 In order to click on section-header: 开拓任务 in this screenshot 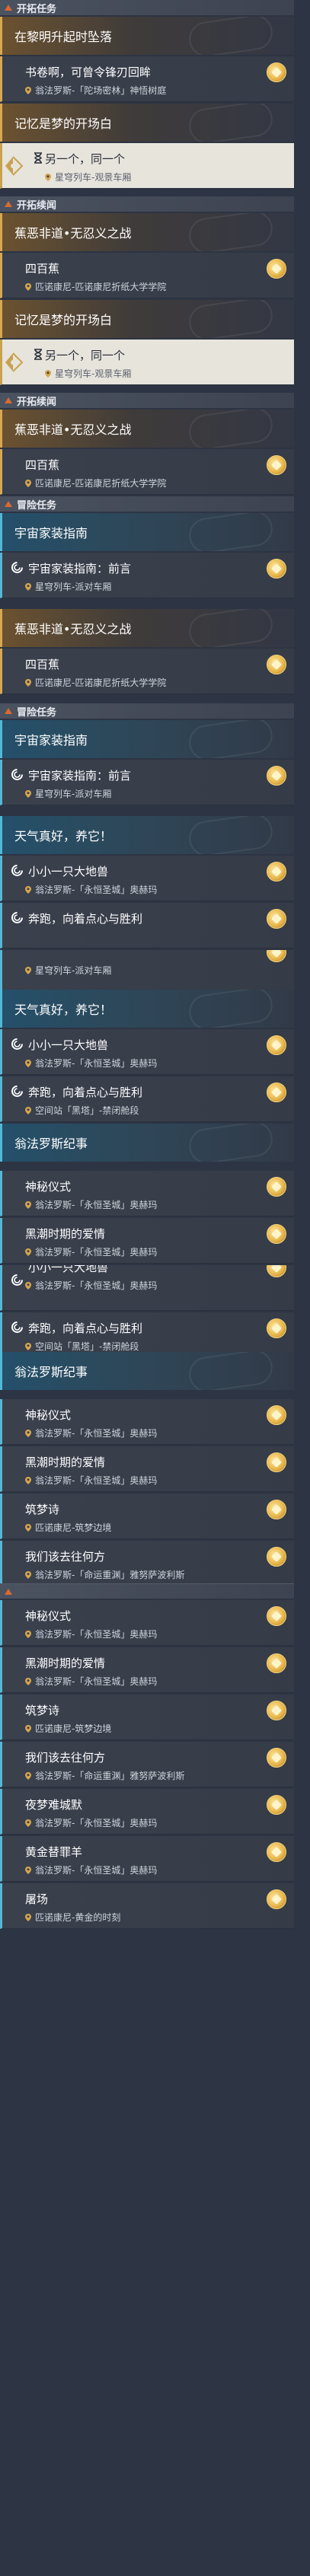, I will do `click(147, 8)`.